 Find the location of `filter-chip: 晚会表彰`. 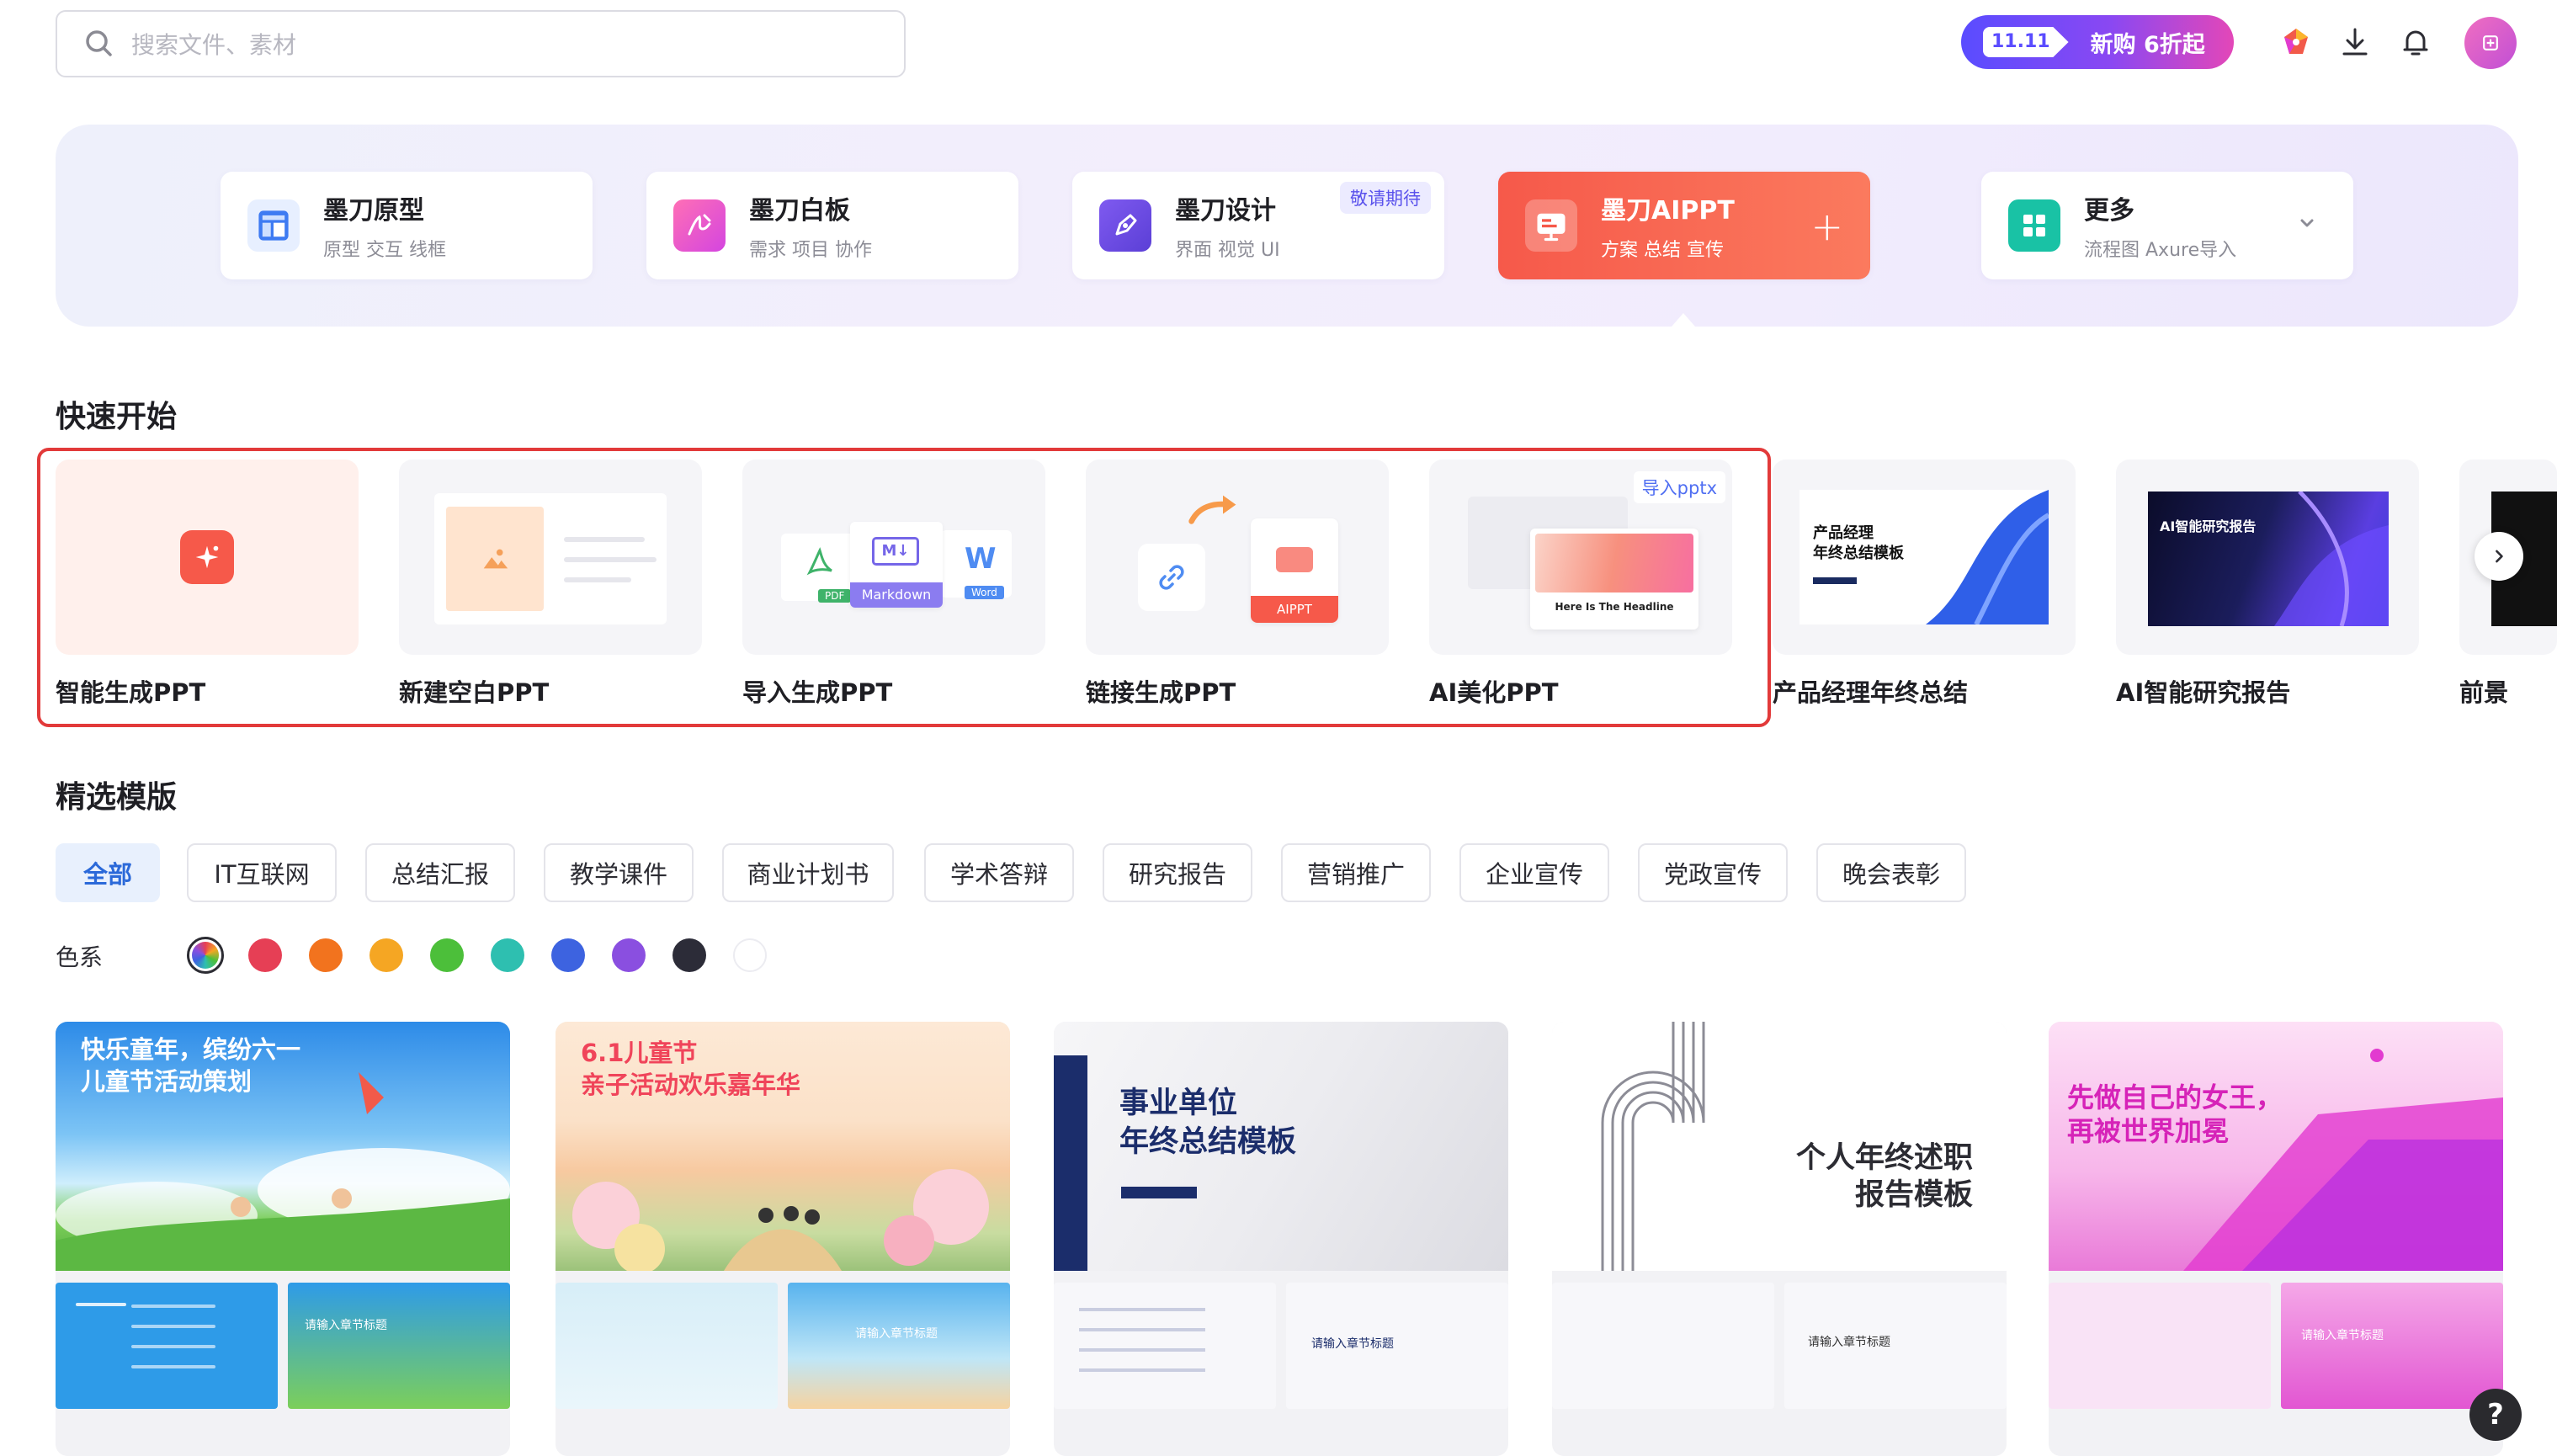

filter-chip: 晚会表彰 is located at coordinates (1891, 872).